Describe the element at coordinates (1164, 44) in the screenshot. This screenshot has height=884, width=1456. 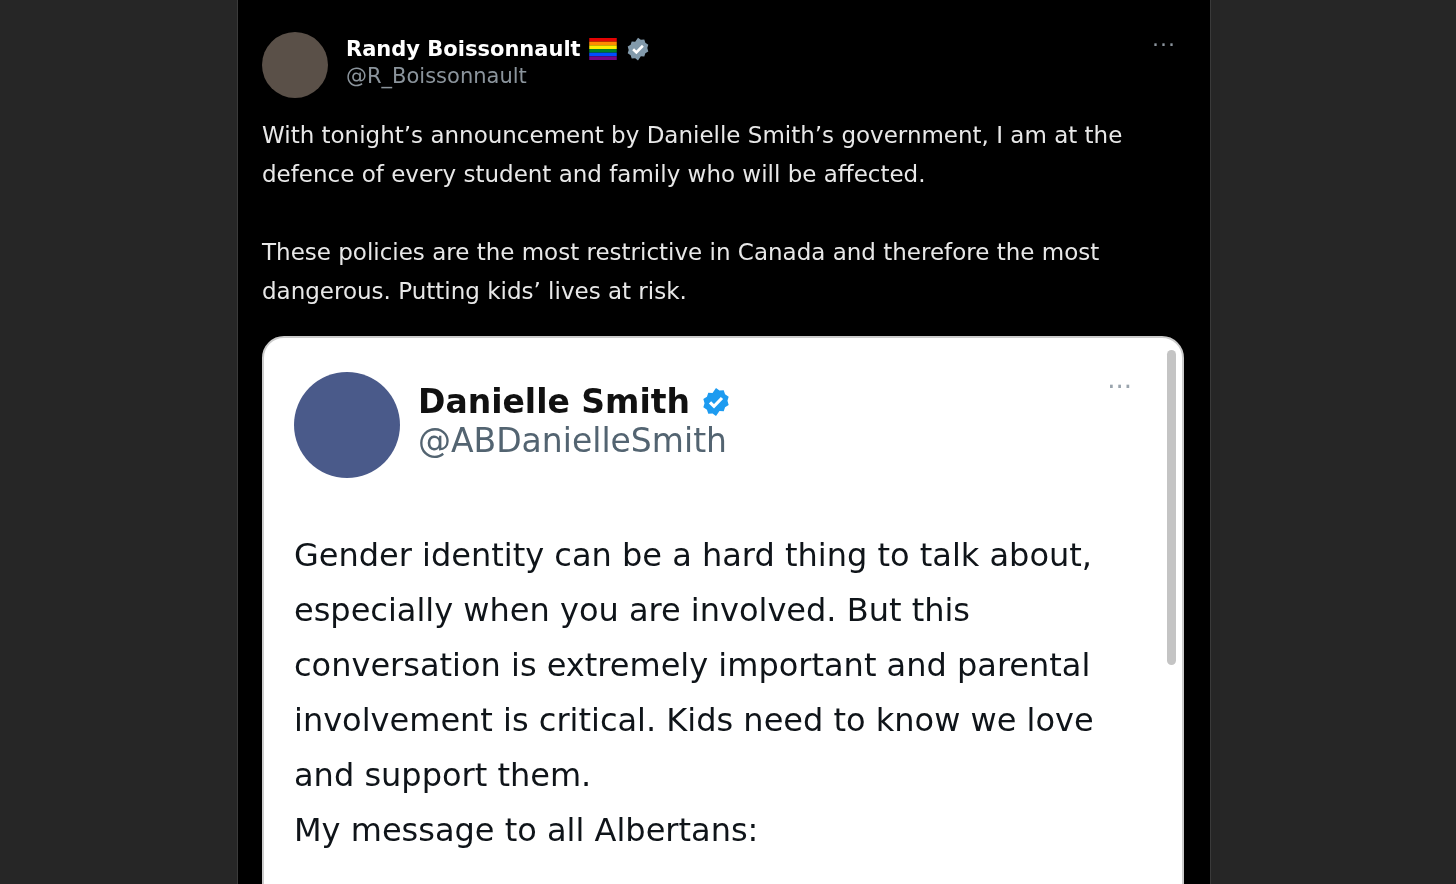
I see `more-options-button: ···` at that location.